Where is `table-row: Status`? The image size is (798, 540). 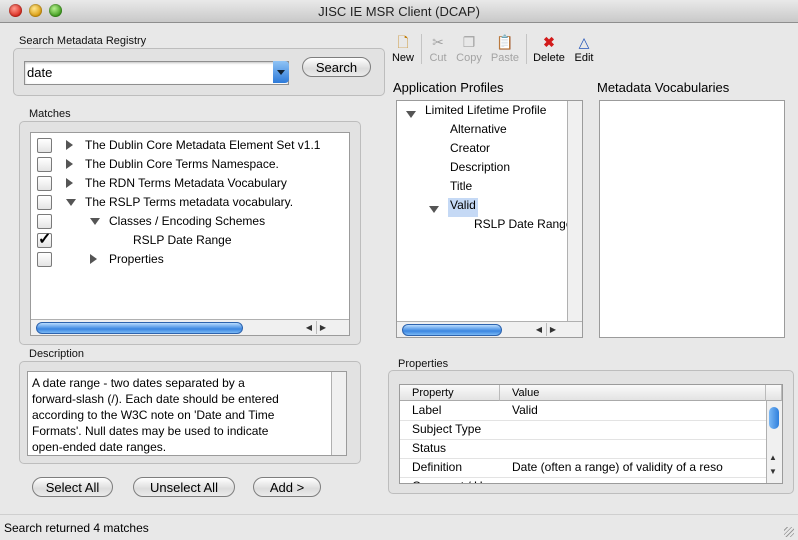
table-row: Status is located at coordinates (583, 449).